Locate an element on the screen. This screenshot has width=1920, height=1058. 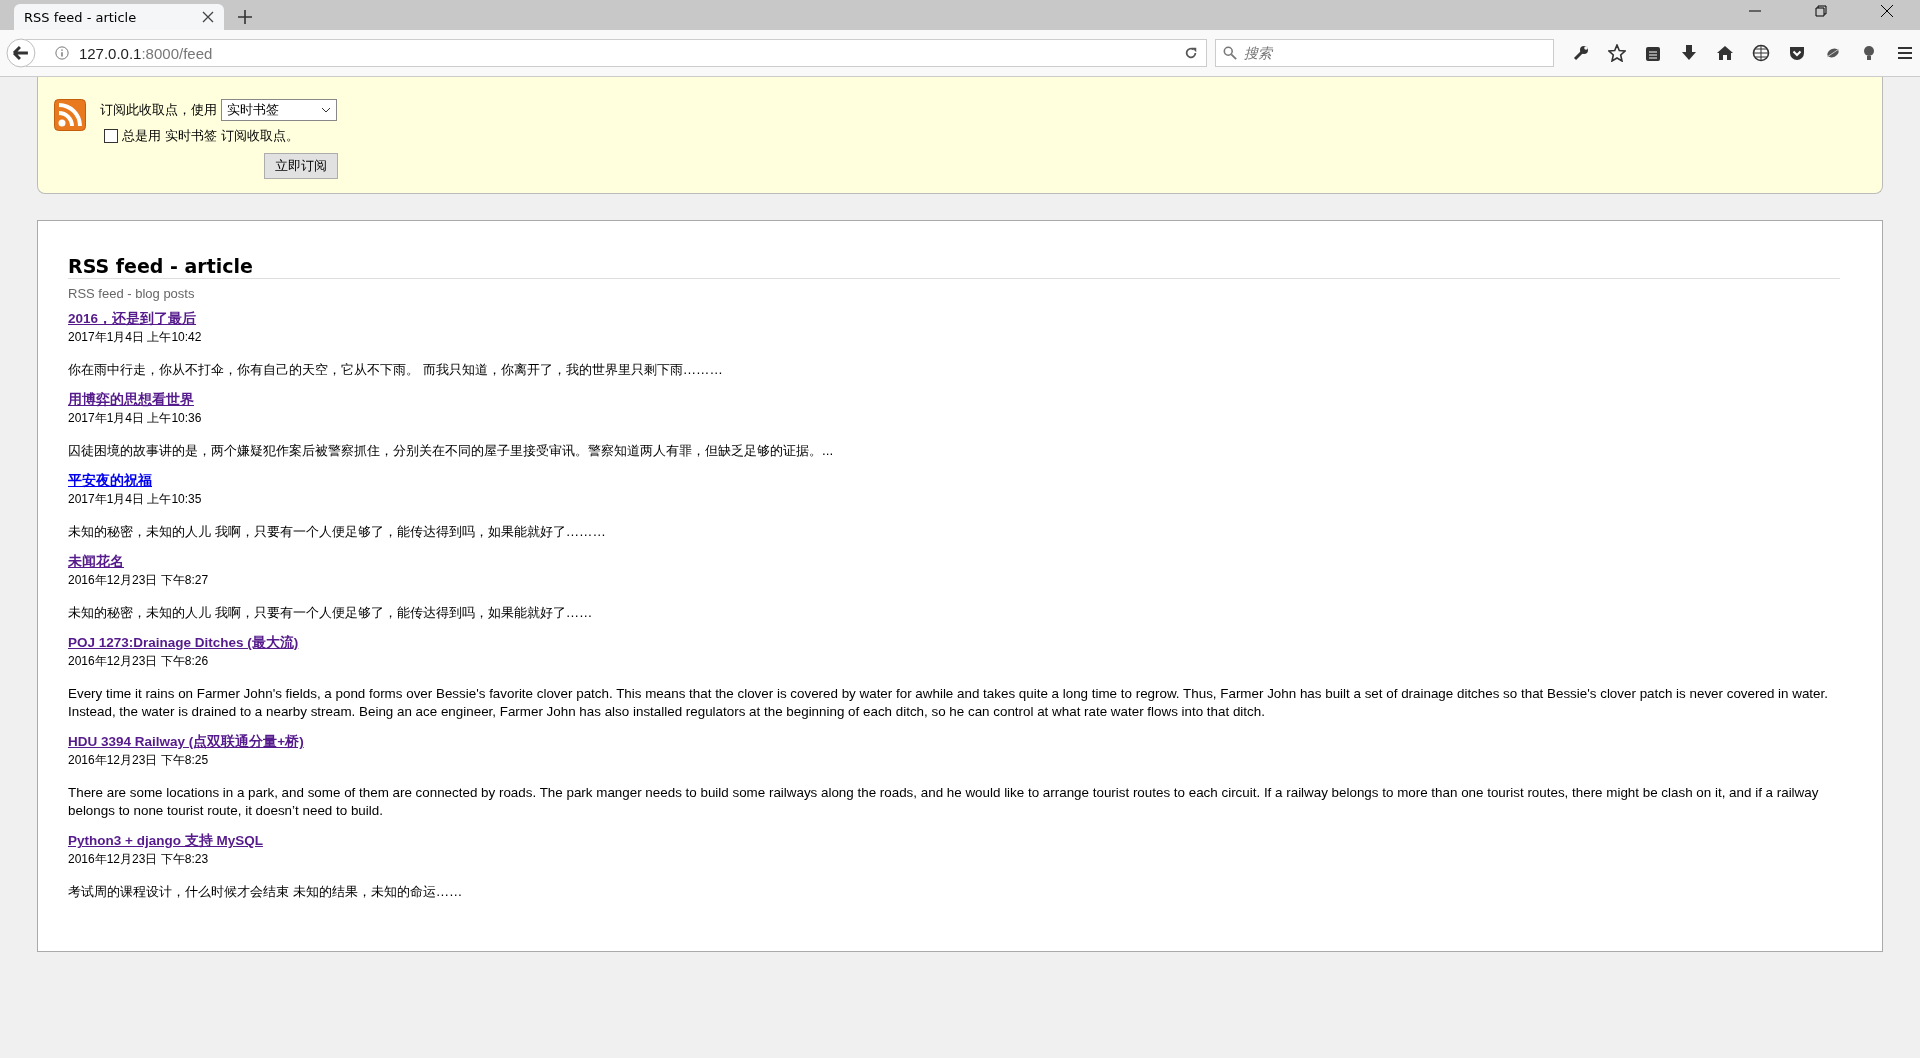
feed-title: RSS feed - article is located at coordinates (954, 267).